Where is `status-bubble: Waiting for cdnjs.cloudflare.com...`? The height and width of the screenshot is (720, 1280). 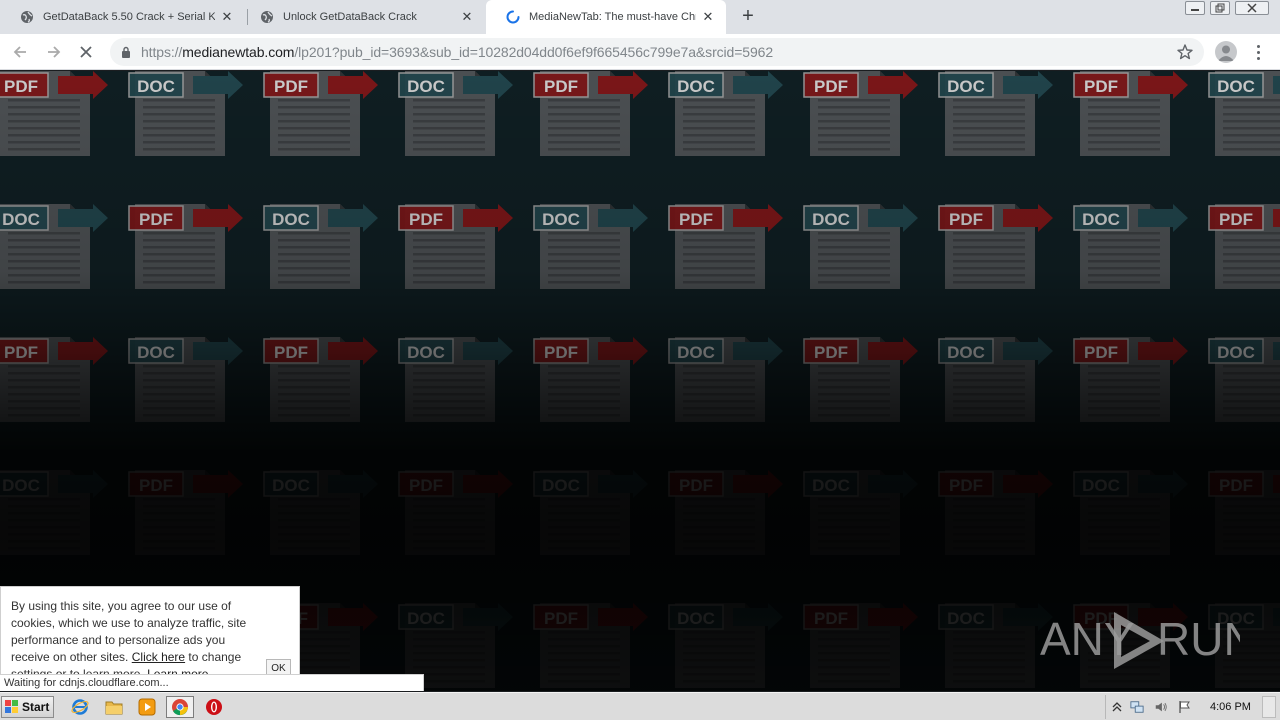 status-bubble: Waiting for cdnjs.cloudflare.com... is located at coordinates (212, 682).